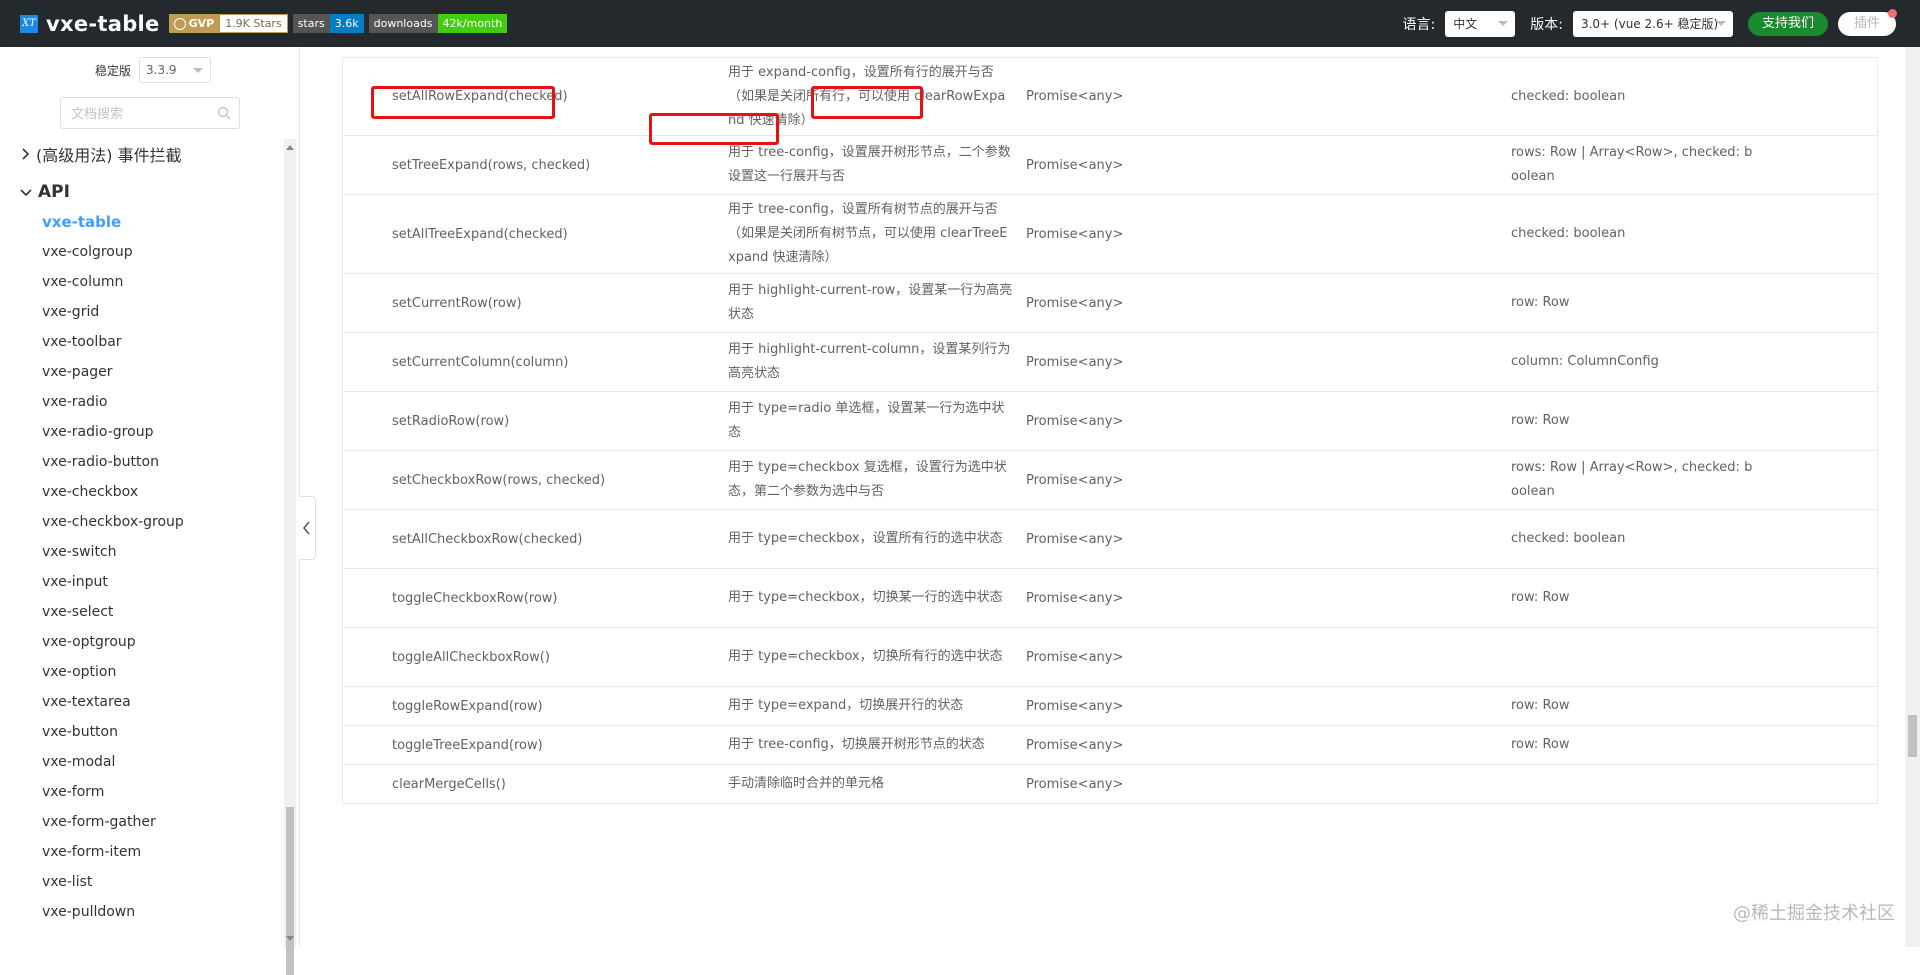 Image resolution: width=1920 pixels, height=975 pixels. What do you see at coordinates (1633, 657) in the screenshot?
I see `method-params-cell` at bounding box center [1633, 657].